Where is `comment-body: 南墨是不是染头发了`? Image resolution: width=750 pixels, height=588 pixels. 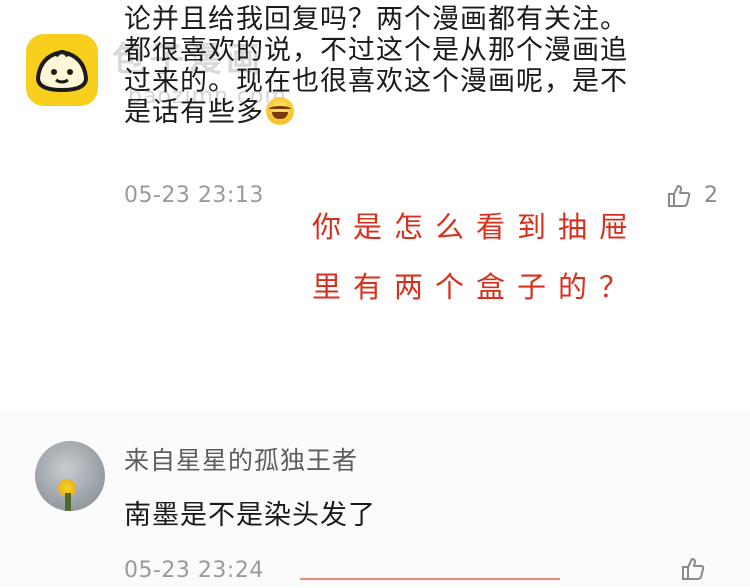 comment-body: 南墨是不是染头发了 is located at coordinates (250, 515).